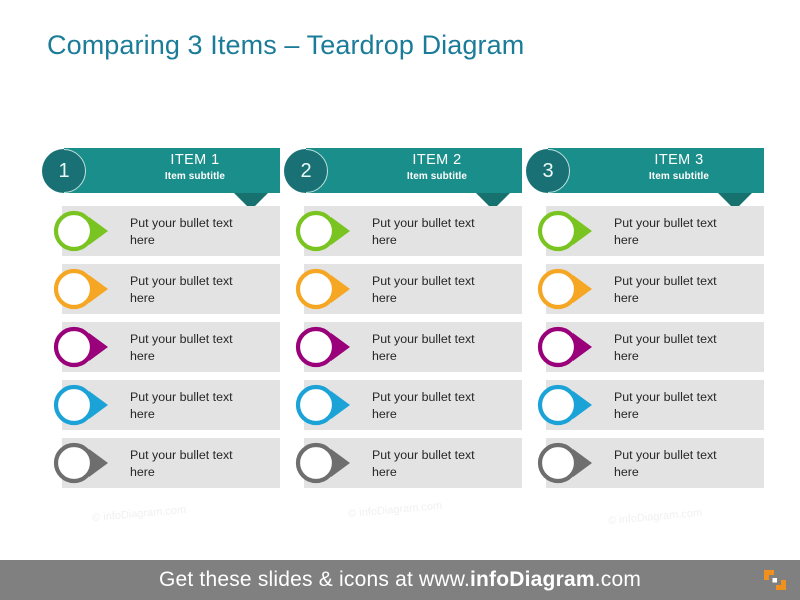 The width and height of the screenshot is (800, 600). Describe the element at coordinates (314, 579) in the screenshot. I see `footer-text-lead: Get these slides & icons at www.` at that location.